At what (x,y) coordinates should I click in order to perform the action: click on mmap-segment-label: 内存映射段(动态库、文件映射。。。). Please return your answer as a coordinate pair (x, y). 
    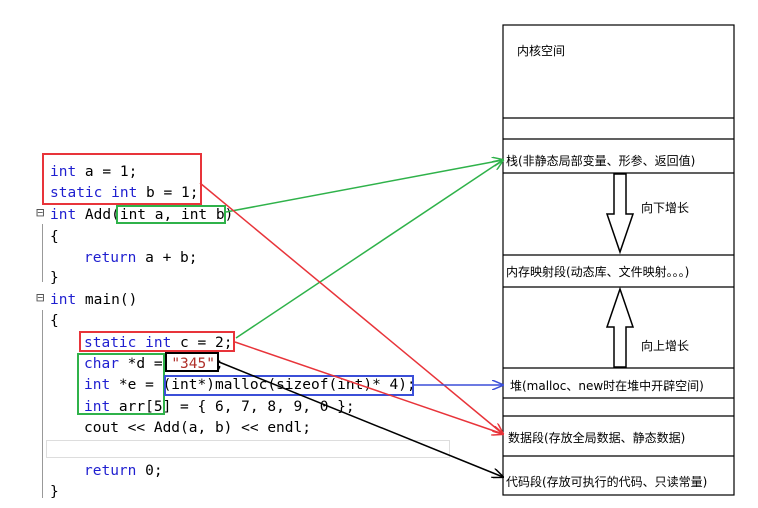
    Looking at the image, I should click on (598, 272).